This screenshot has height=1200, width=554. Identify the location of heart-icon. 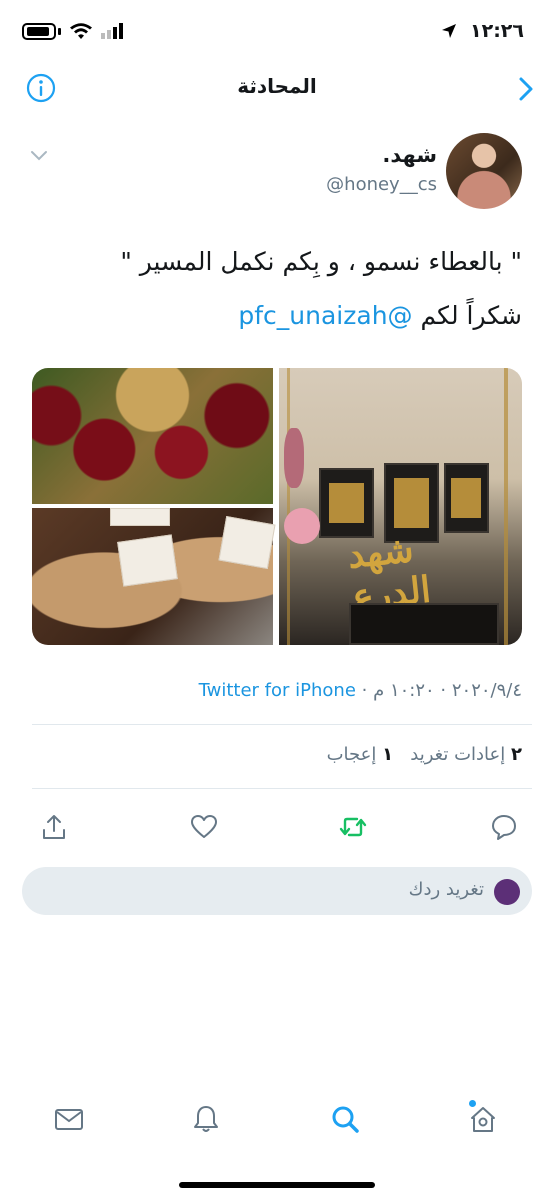
(204, 827).